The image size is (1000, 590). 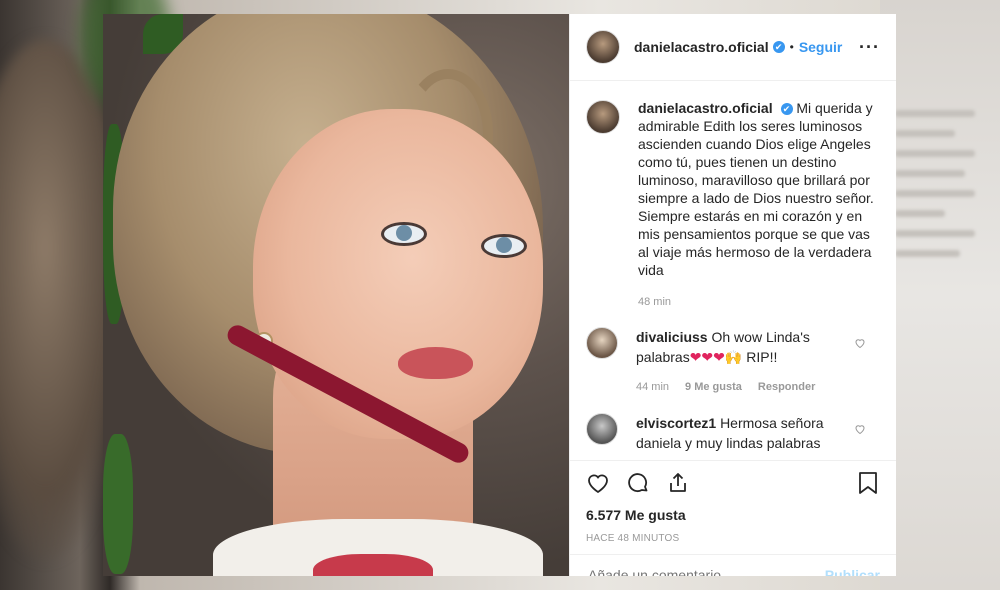 I want to click on post-actions: 6.577 Me gusta HACE 48 MINUTOS, so click(x=733, y=502).